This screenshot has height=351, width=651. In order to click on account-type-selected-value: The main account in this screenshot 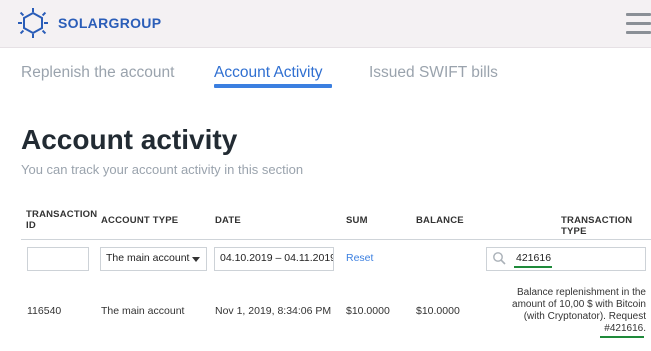, I will do `click(148, 258)`.